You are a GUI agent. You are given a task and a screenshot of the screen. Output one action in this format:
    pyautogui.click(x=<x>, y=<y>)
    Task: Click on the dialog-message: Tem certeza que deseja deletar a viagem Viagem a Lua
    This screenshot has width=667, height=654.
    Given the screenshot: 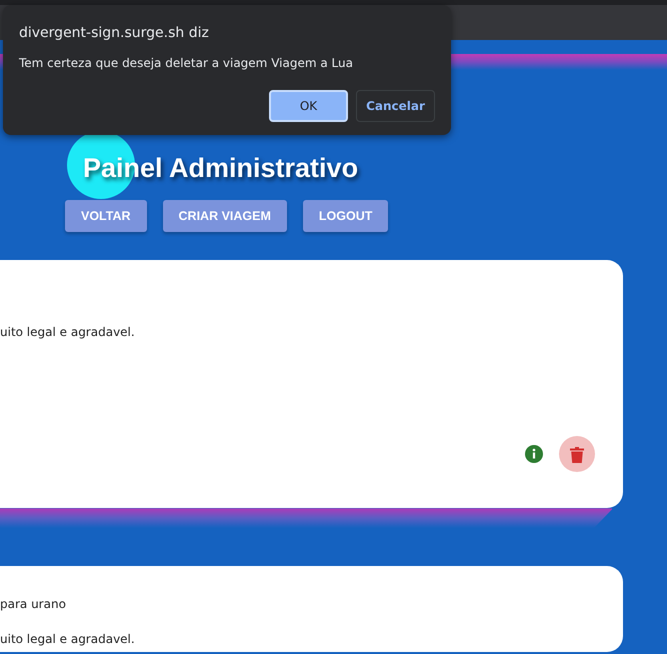 What is the action you would take?
    pyautogui.click(x=186, y=63)
    